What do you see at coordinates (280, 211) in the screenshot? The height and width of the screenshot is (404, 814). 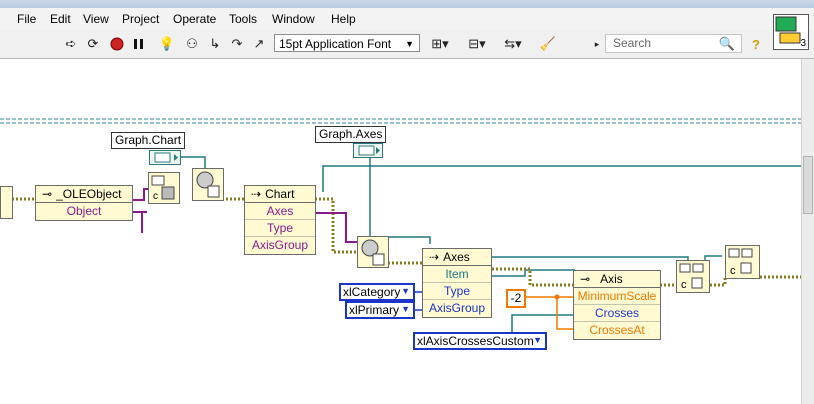 I see `chart-row-axes: Axes` at bounding box center [280, 211].